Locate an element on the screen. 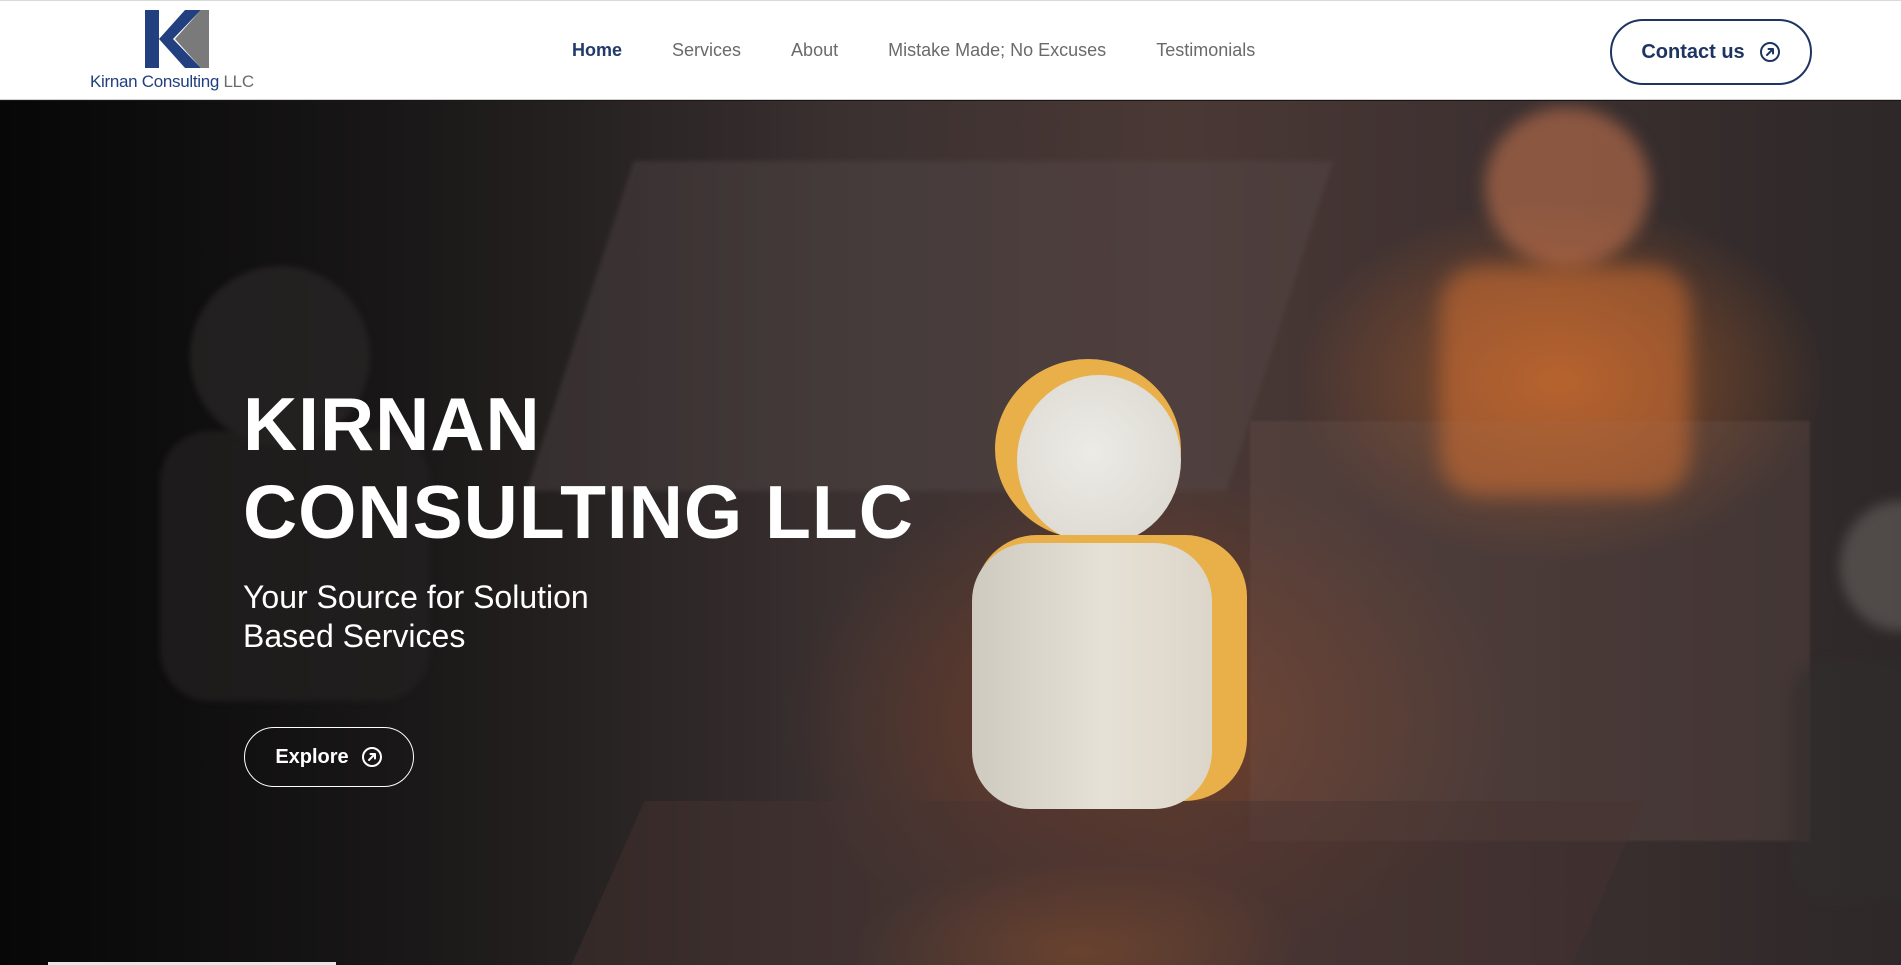 Image resolution: width=1901 pixels, height=965 pixels. hero-subtitle: Your Source for Solution Based Services is located at coordinates (416, 616).